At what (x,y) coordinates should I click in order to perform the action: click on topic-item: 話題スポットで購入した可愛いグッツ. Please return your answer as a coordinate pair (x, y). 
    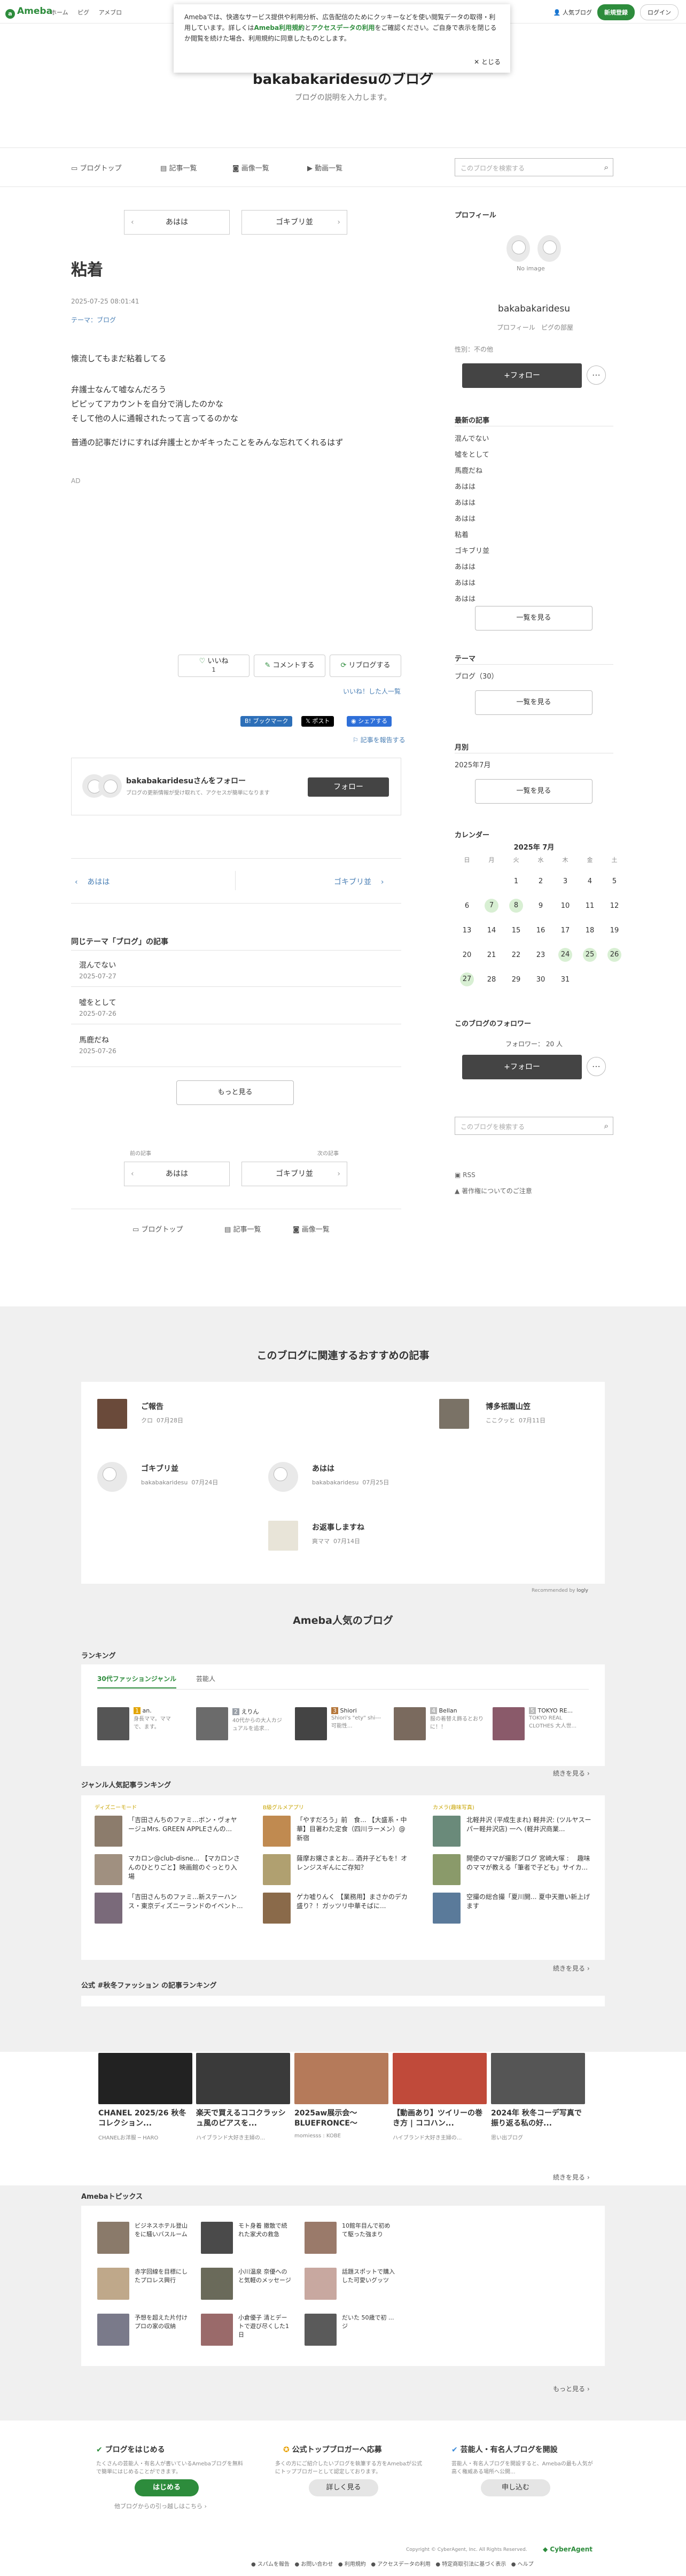
    Looking at the image, I should click on (368, 2276).